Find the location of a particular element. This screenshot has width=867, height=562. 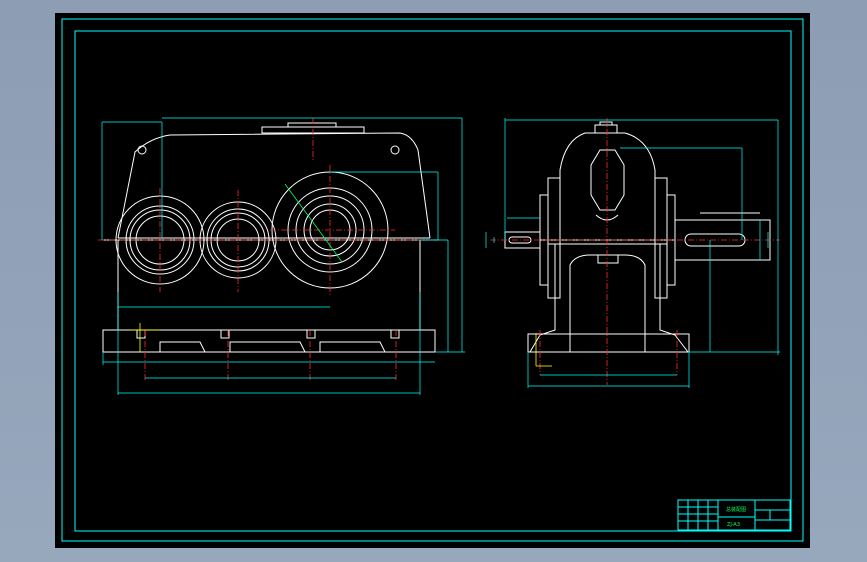

drawing-title: 总装配图 is located at coordinates (736, 509).